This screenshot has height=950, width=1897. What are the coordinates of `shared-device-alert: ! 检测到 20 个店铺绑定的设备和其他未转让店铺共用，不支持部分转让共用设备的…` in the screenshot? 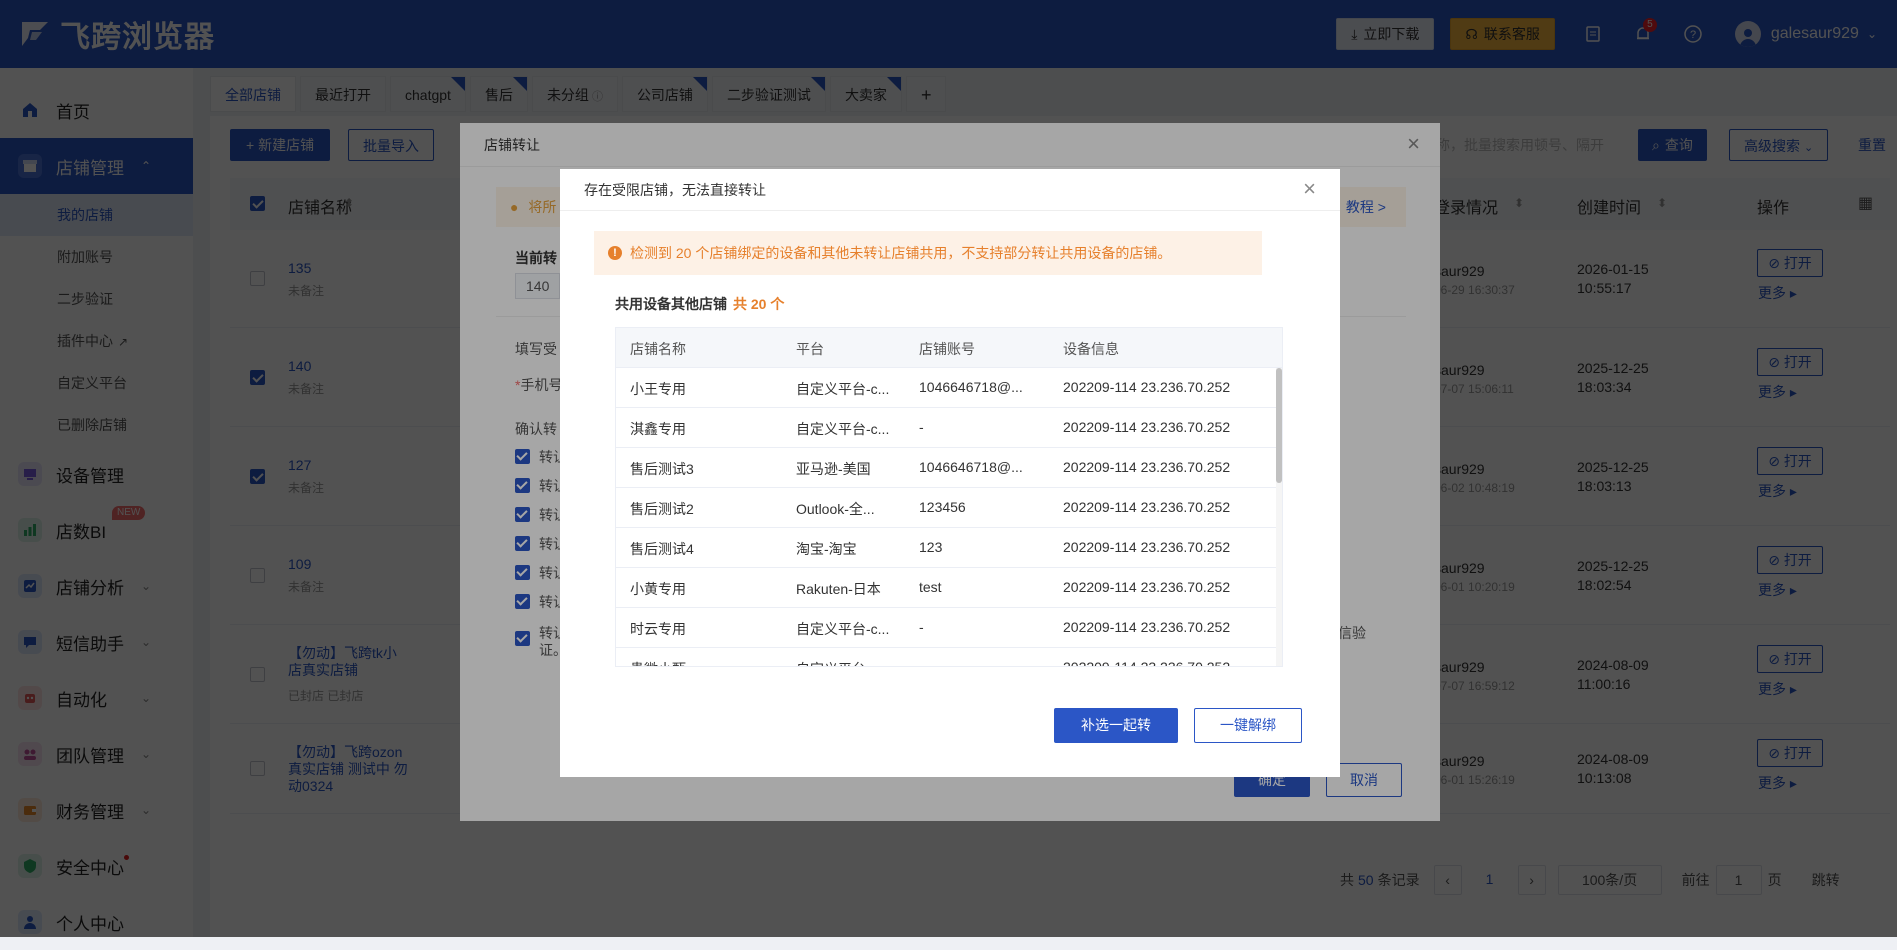 It's located at (928, 253).